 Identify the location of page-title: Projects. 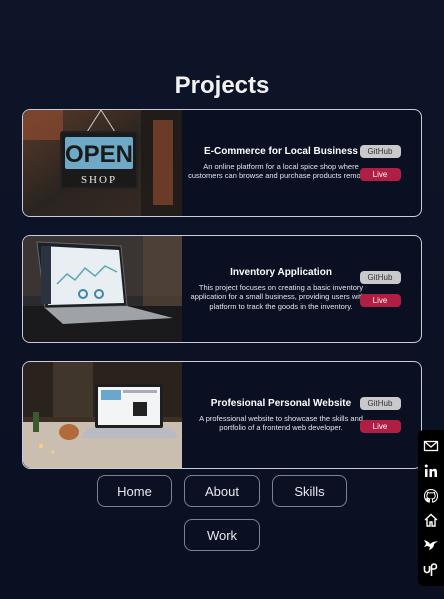
(222, 85).